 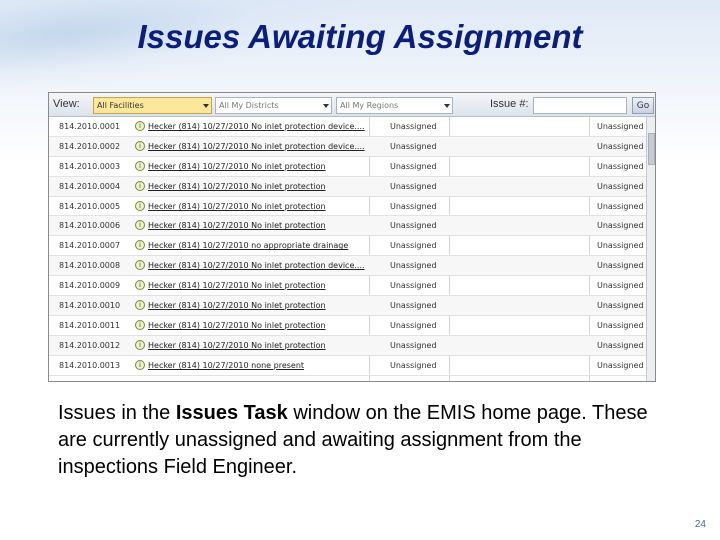 I want to click on caption-bold-term: Issues Task, so click(x=231, y=413).